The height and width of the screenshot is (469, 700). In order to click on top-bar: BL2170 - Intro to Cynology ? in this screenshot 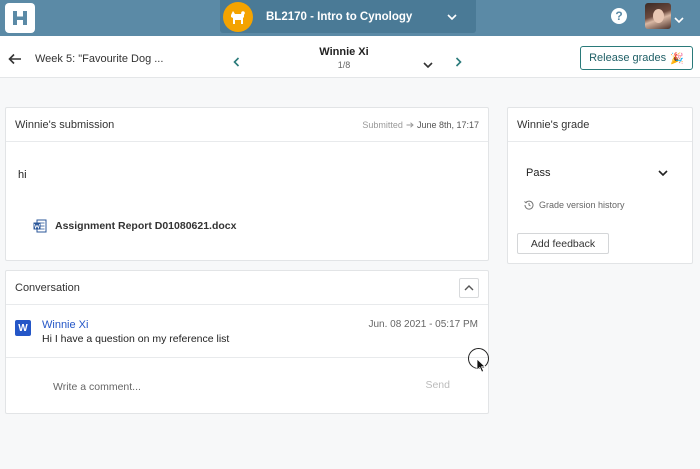, I will do `click(350, 18)`.